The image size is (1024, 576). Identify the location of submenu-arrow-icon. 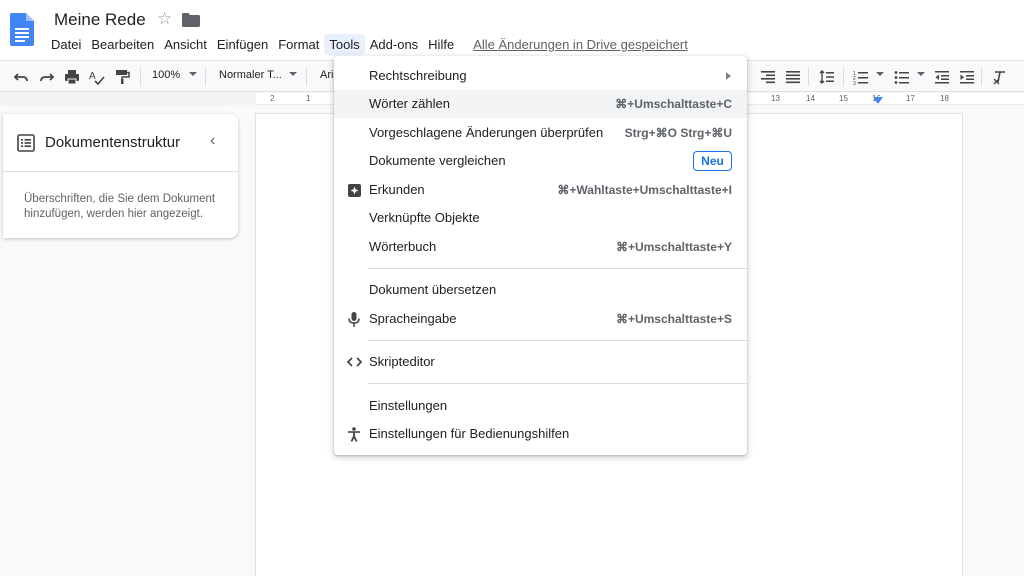
(728, 76).